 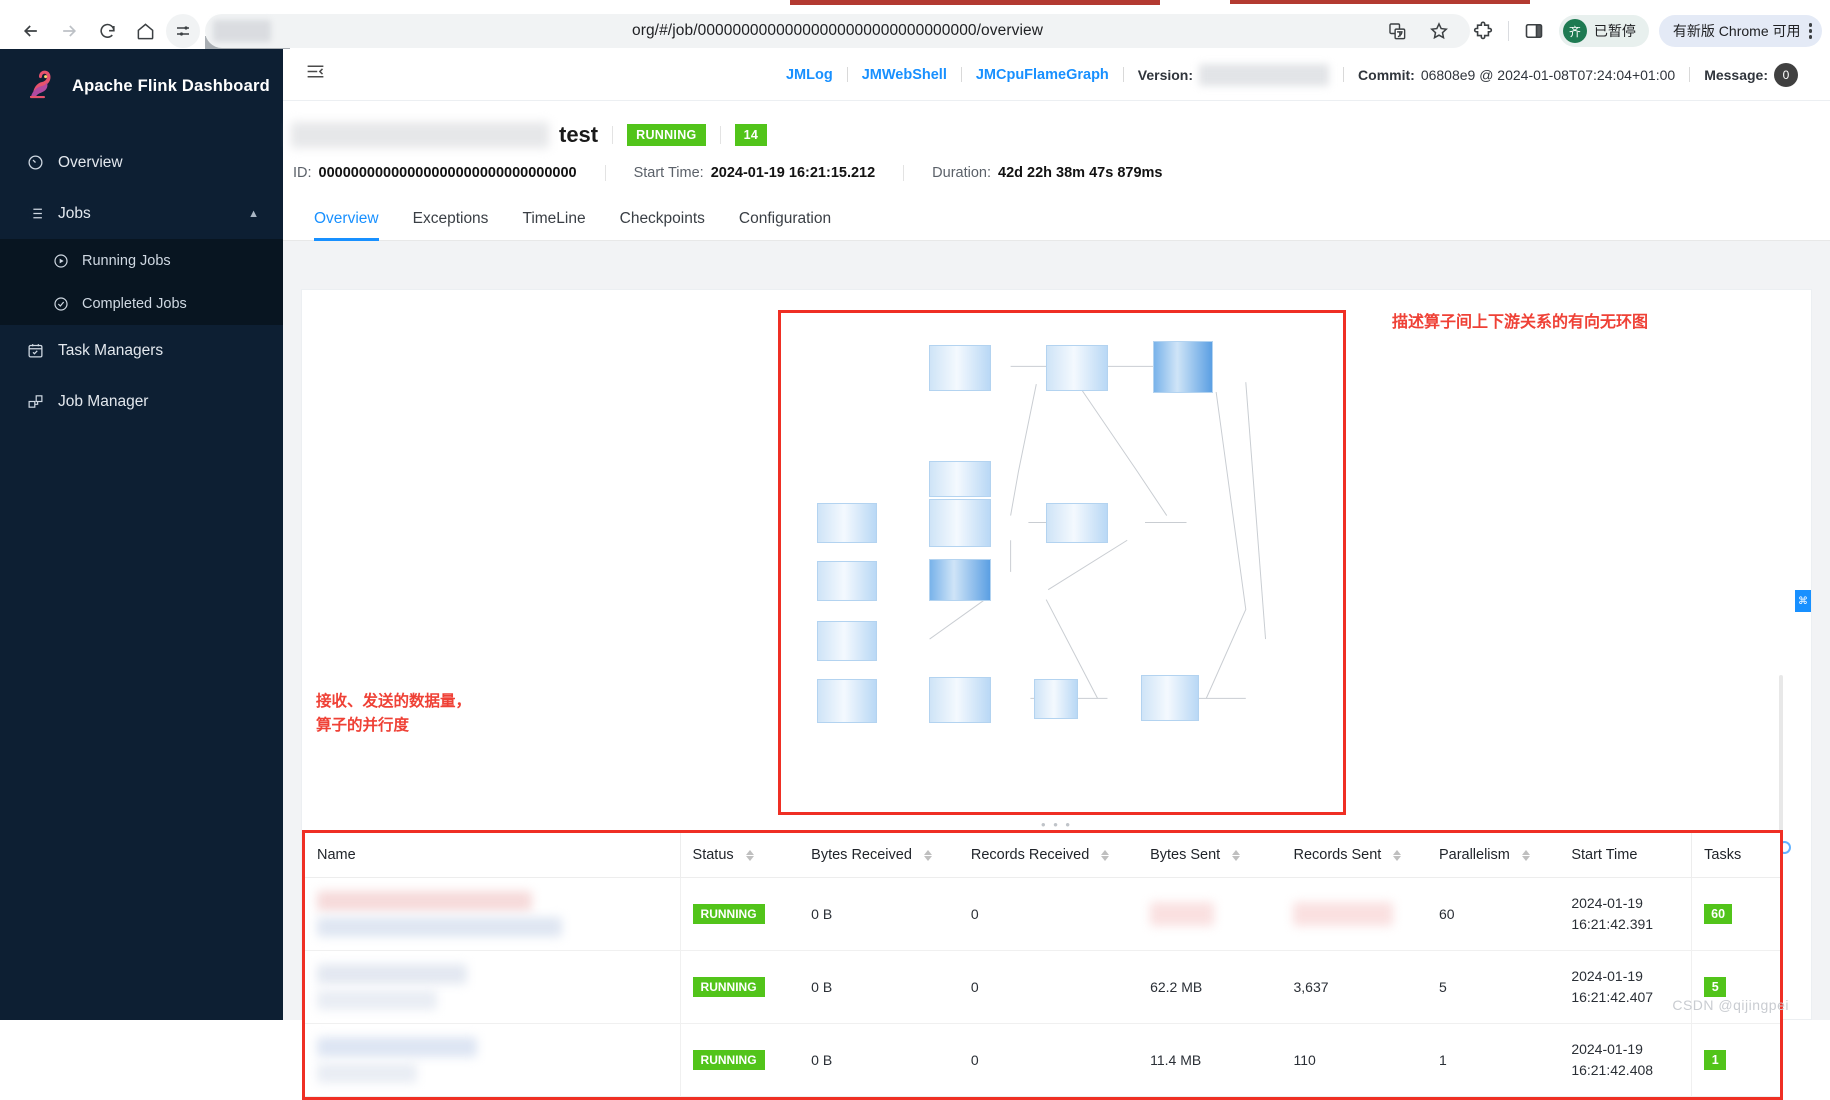 What do you see at coordinates (1534, 31) in the screenshot?
I see `side-panel-icon` at bounding box center [1534, 31].